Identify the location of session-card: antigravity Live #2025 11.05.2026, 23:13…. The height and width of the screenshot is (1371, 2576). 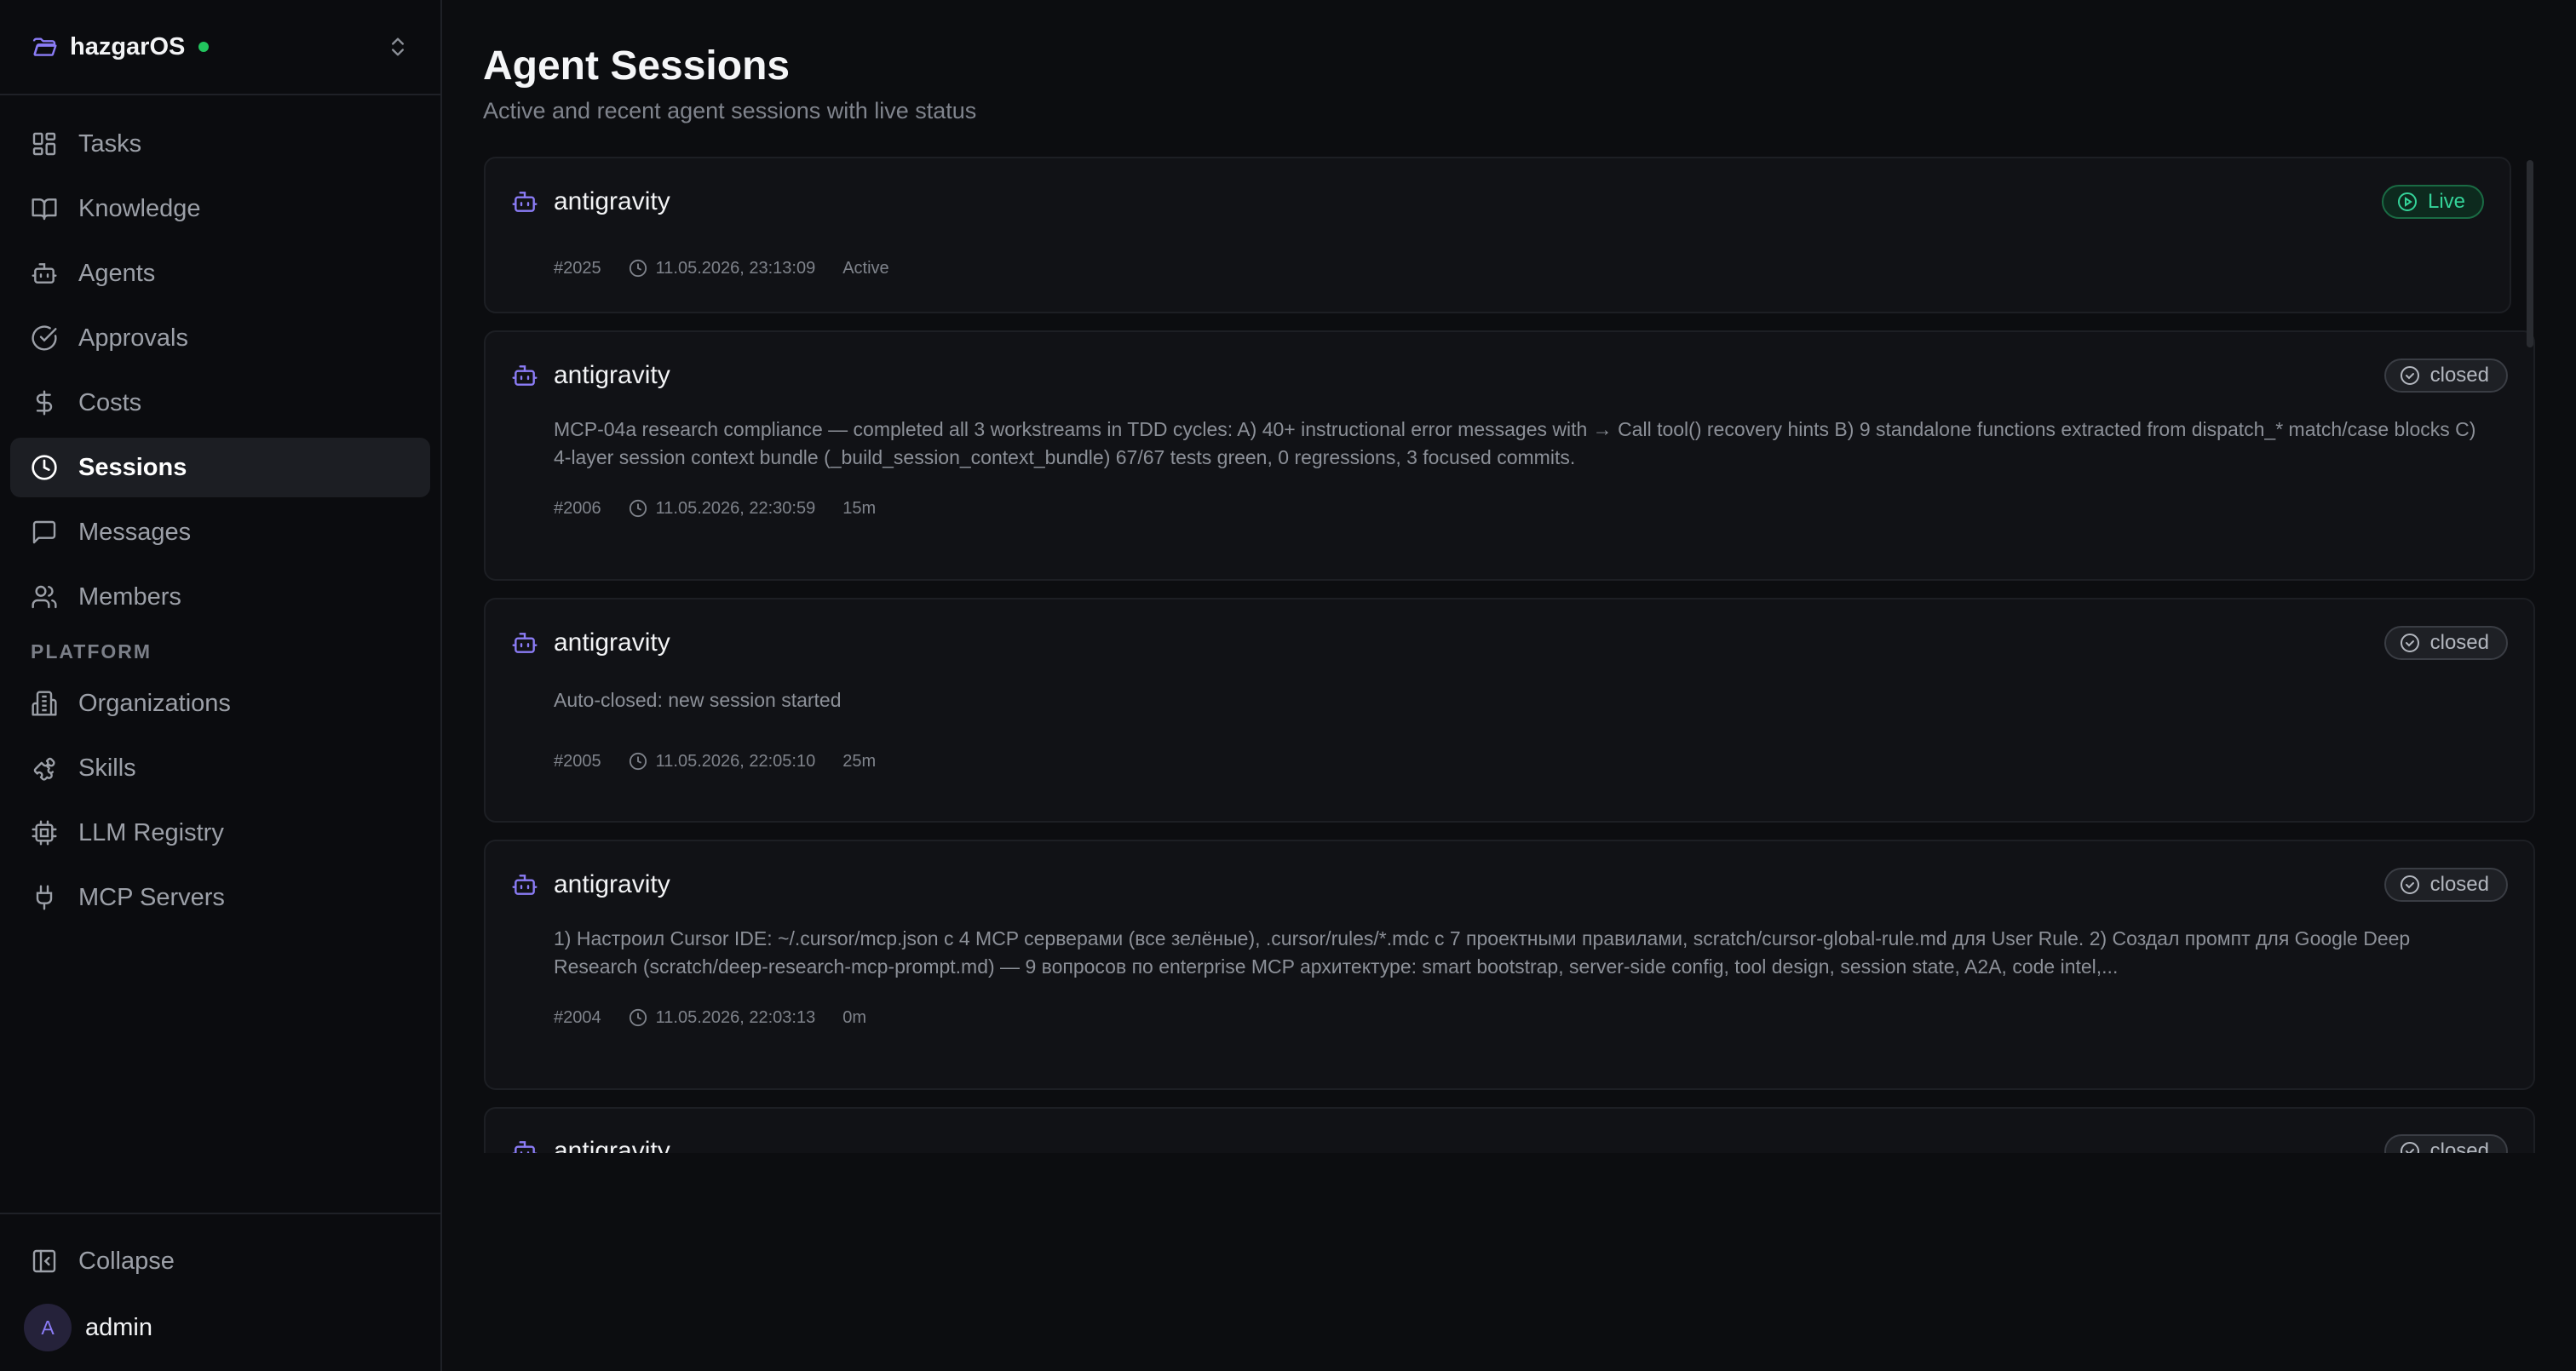
(1497, 235).